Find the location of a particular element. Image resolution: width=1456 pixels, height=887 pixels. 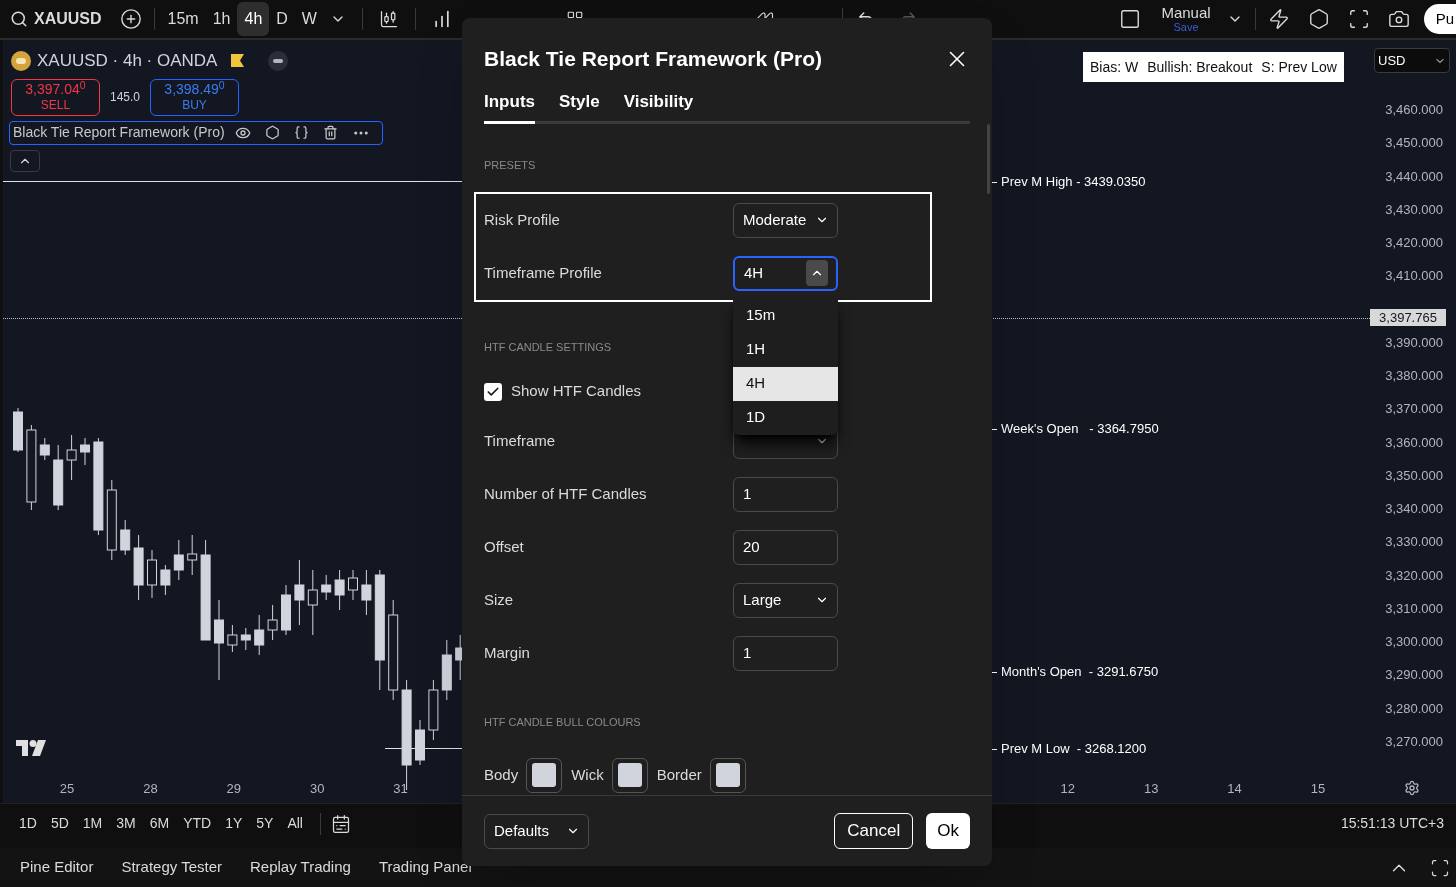

defaults-select: Defaults is located at coordinates (536, 831).